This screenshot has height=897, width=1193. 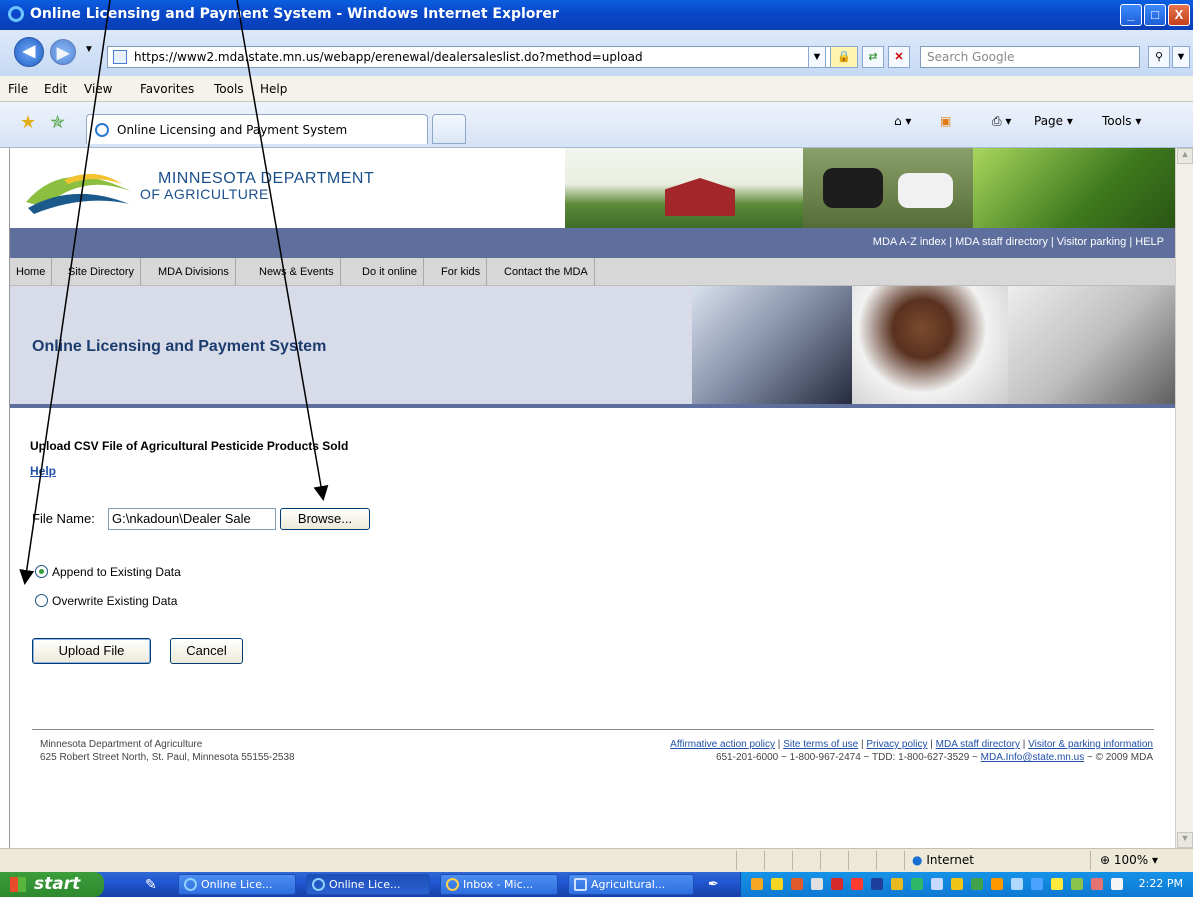 I want to click on zone-label: Internet, so click(x=950, y=860).